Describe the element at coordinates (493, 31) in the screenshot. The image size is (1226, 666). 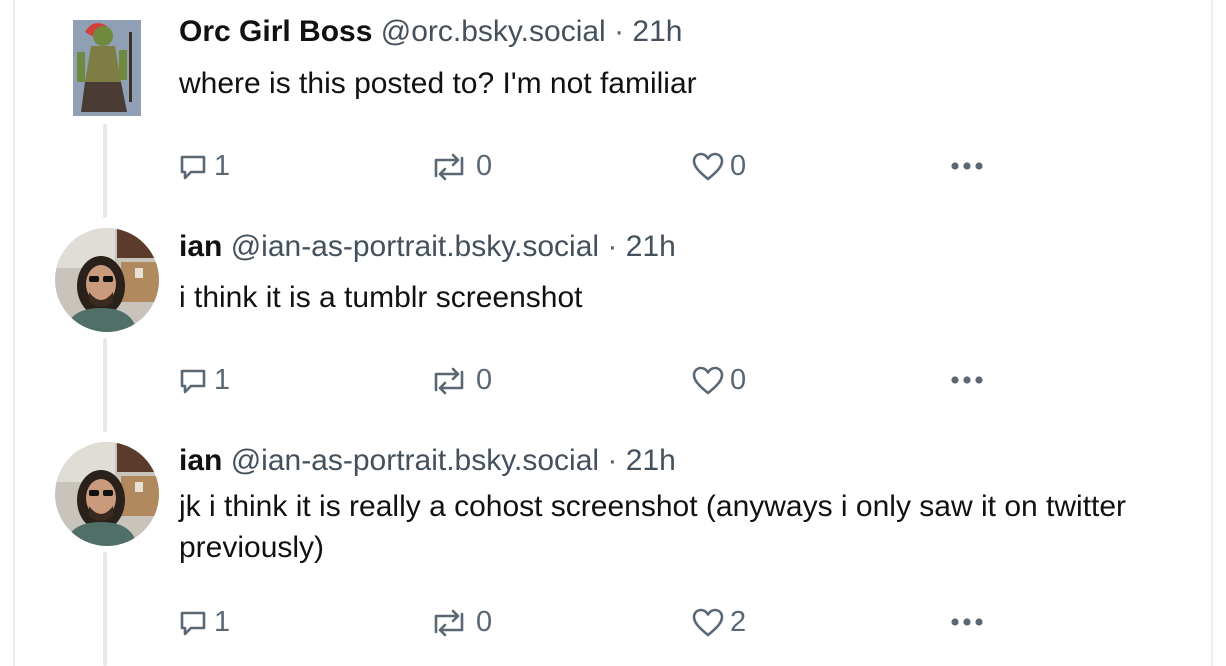
I see `author-handle: @orc.bsky.social` at that location.